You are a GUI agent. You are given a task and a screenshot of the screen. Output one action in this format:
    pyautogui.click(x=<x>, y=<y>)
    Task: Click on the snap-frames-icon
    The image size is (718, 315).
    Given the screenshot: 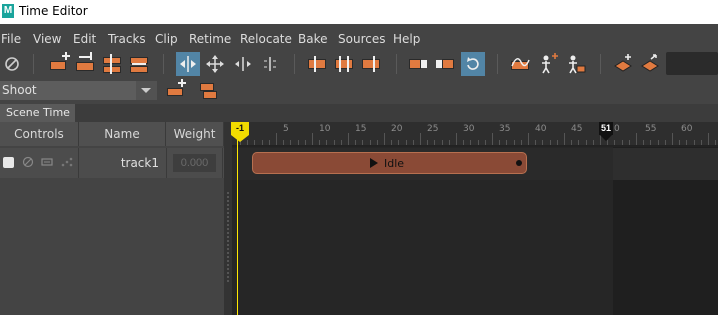 What is the action you would take?
    pyautogui.click(x=243, y=64)
    